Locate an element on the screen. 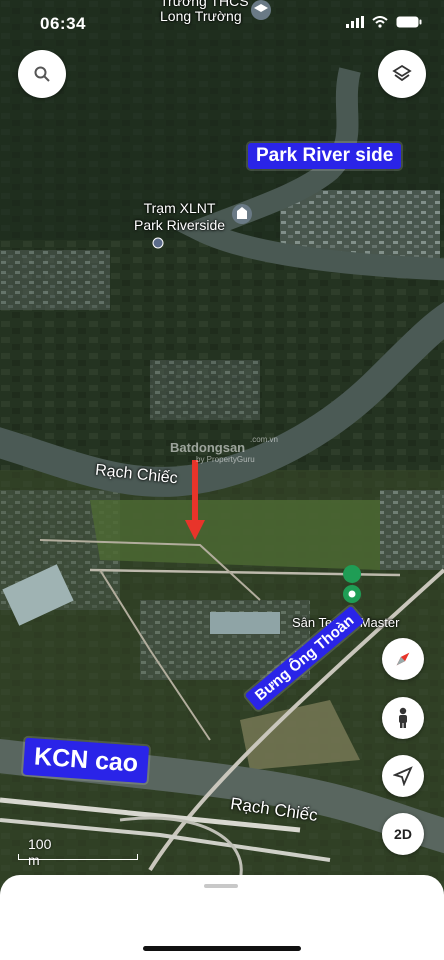 This screenshot has height=960, width=444. search-icon is located at coordinates (42, 74).